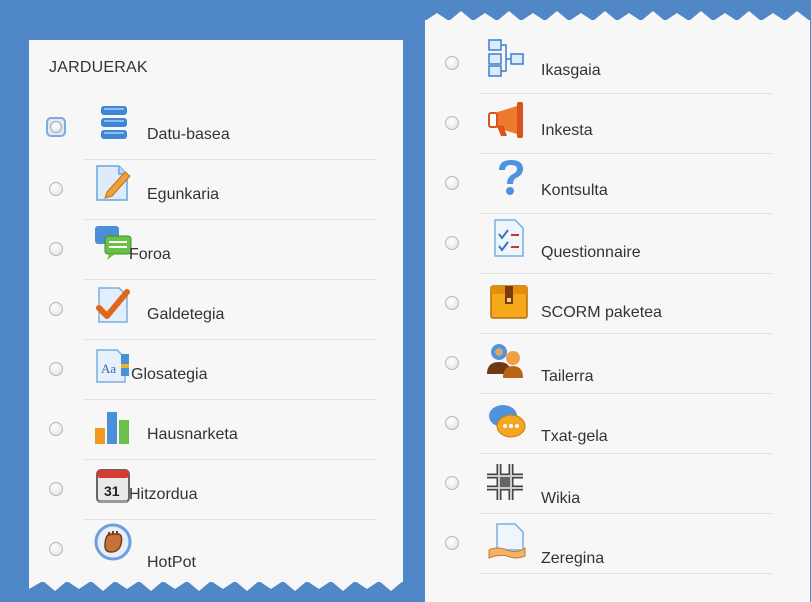 Image resolution: width=811 pixels, height=602 pixels. What do you see at coordinates (567, 130) in the screenshot?
I see `activity-label: Inkesta` at bounding box center [567, 130].